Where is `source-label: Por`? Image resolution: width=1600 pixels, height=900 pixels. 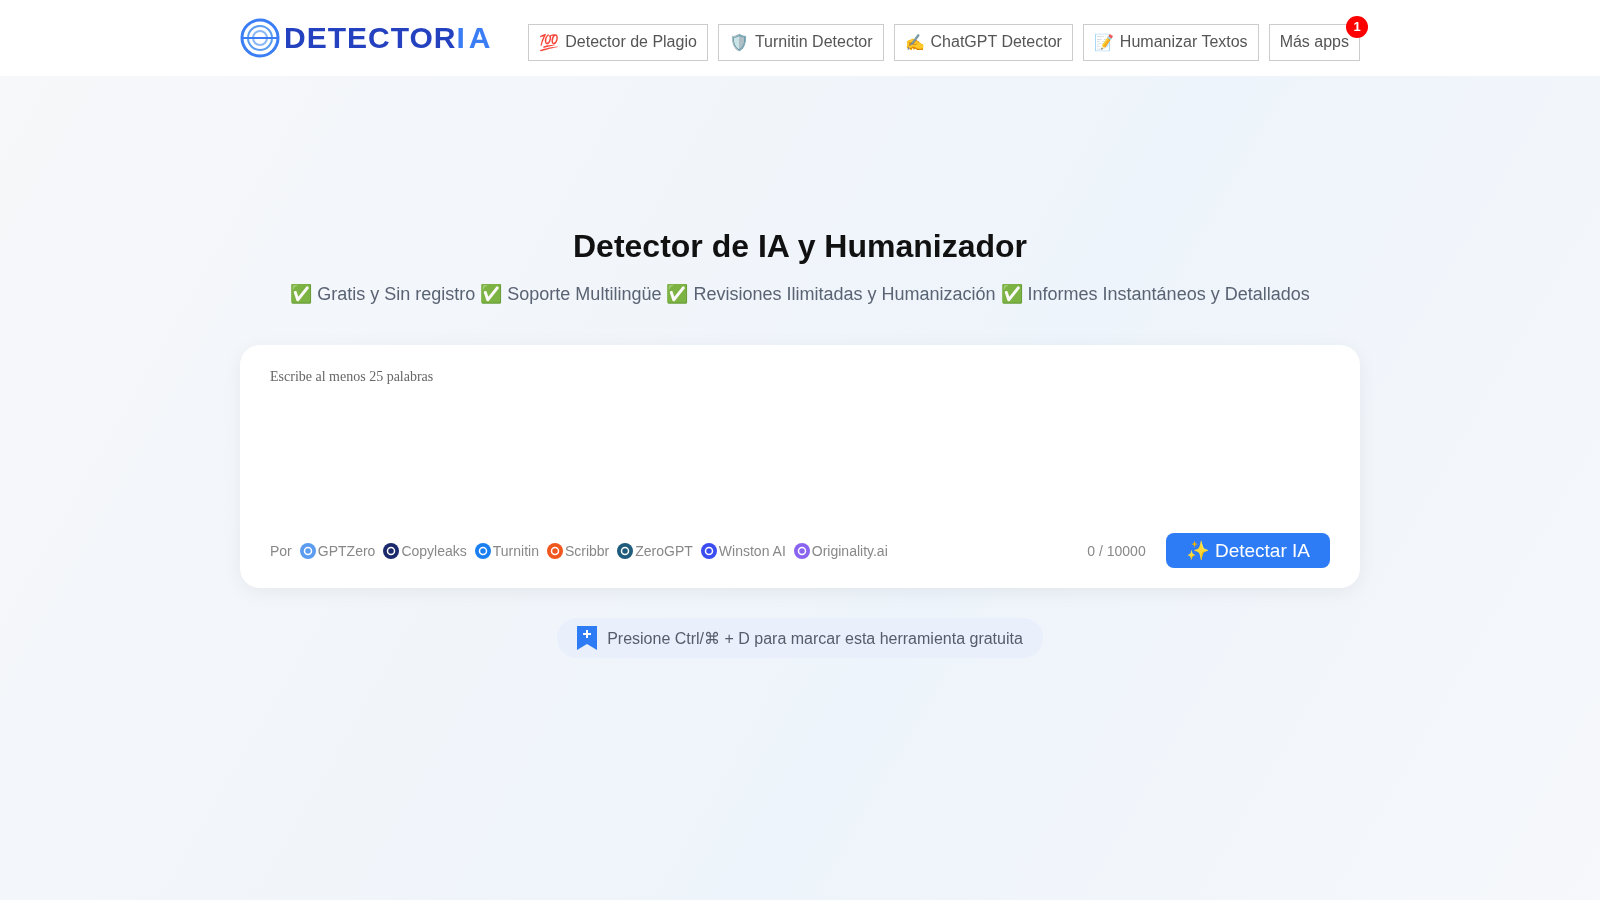 source-label: Por is located at coordinates (281, 550).